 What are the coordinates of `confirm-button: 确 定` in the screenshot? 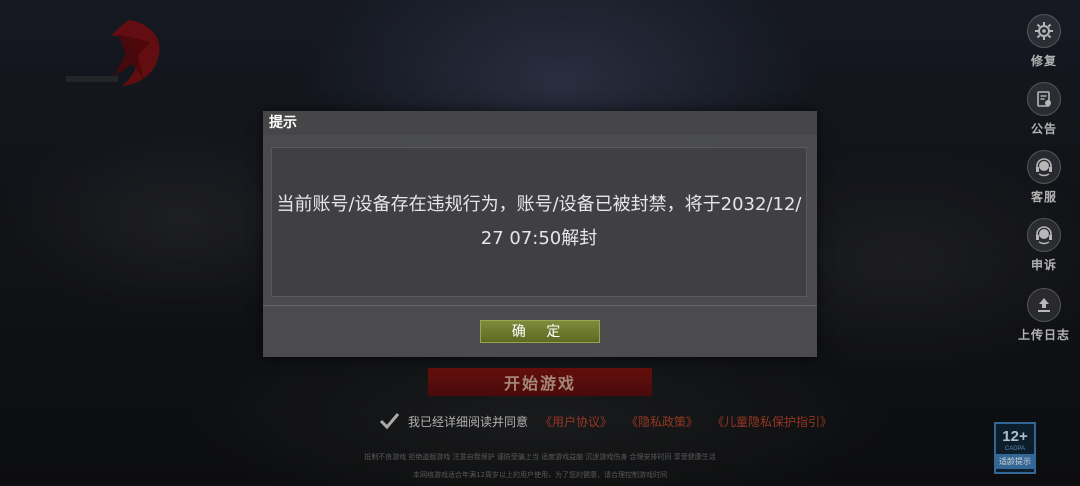 It's located at (540, 331).